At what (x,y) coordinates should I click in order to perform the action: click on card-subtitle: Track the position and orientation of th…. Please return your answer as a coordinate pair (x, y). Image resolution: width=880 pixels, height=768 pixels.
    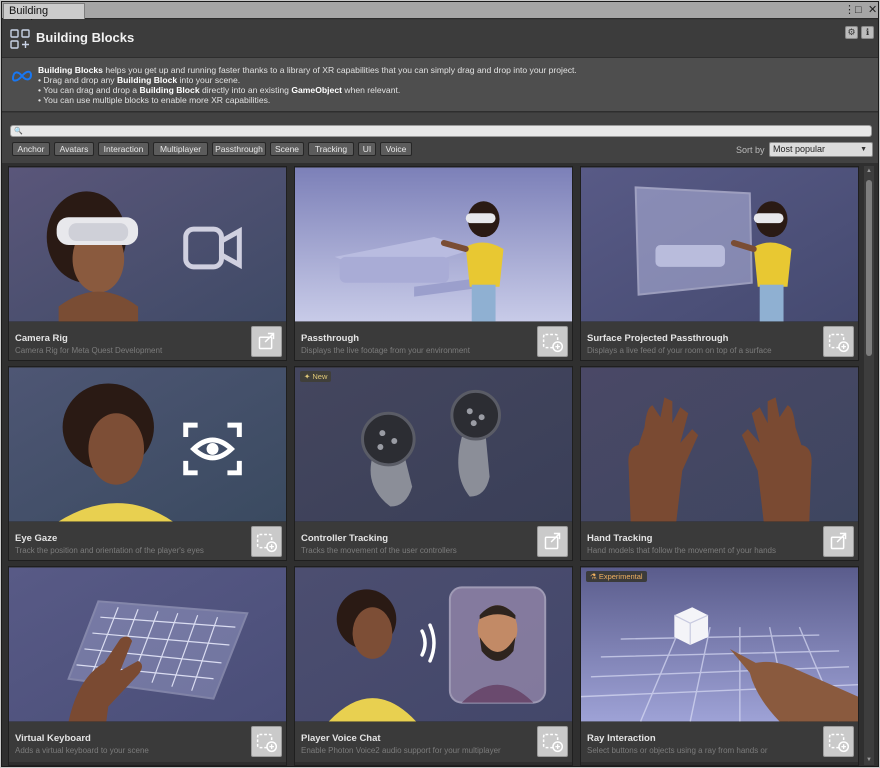
    Looking at the image, I should click on (109, 550).